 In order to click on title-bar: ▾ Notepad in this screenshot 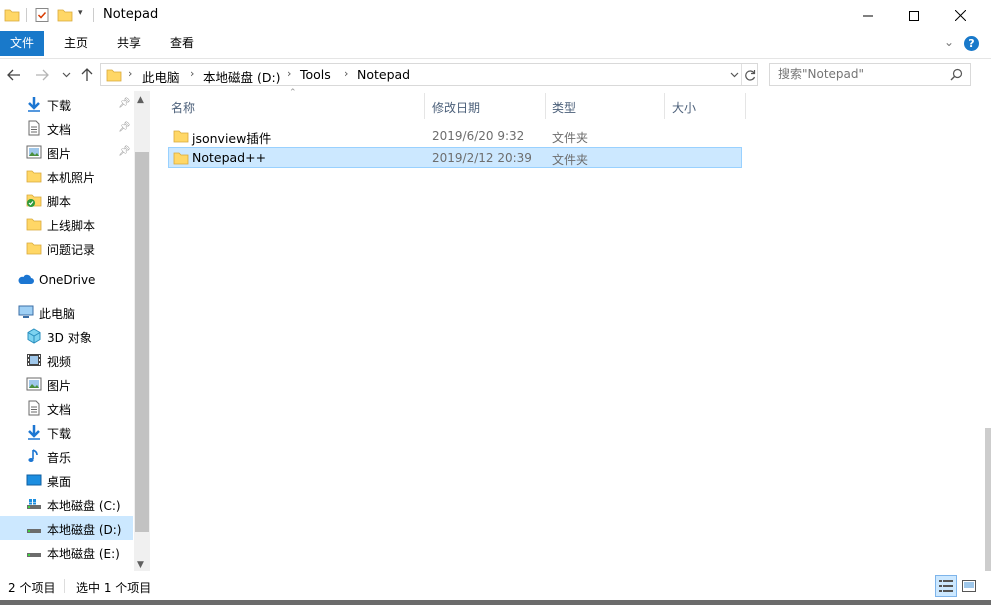, I will do `click(495, 15)`.